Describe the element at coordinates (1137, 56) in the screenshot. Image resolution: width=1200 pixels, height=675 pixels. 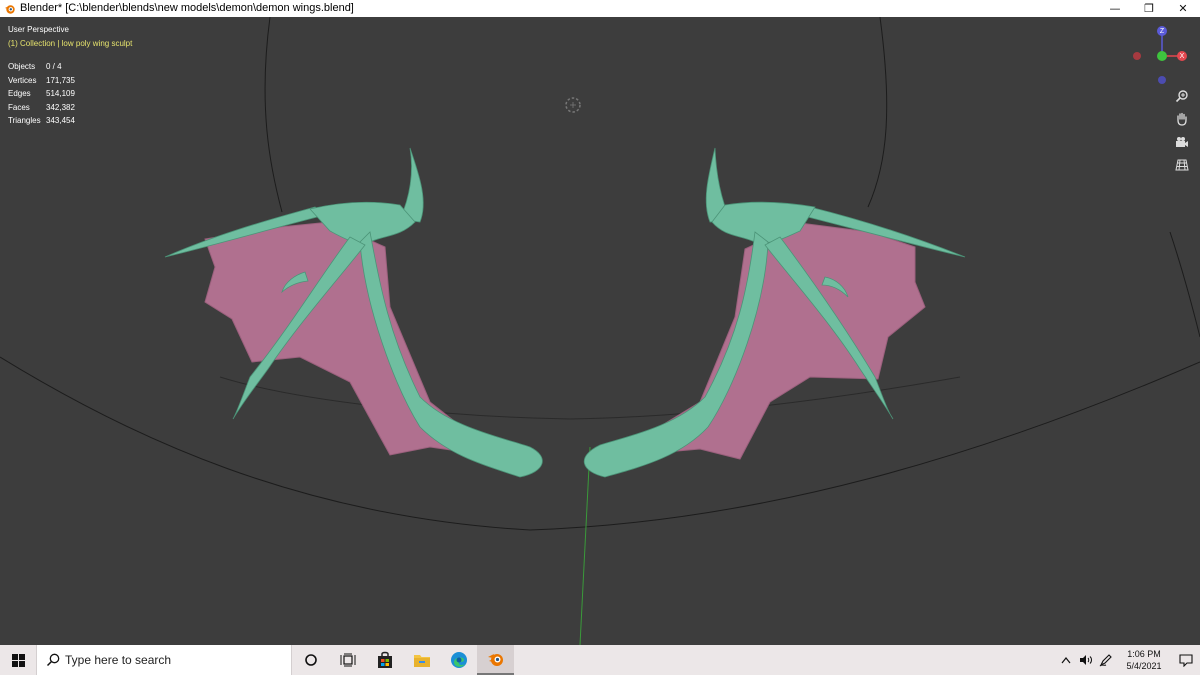
I see `neg-x-axis-ball` at that location.